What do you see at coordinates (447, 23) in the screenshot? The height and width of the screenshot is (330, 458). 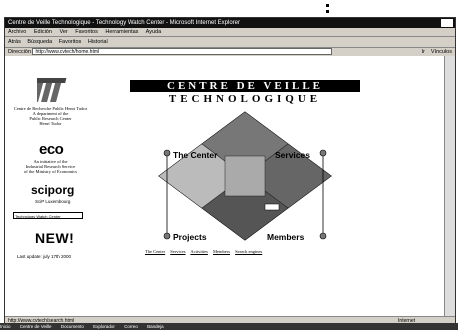 I see `window-controls` at bounding box center [447, 23].